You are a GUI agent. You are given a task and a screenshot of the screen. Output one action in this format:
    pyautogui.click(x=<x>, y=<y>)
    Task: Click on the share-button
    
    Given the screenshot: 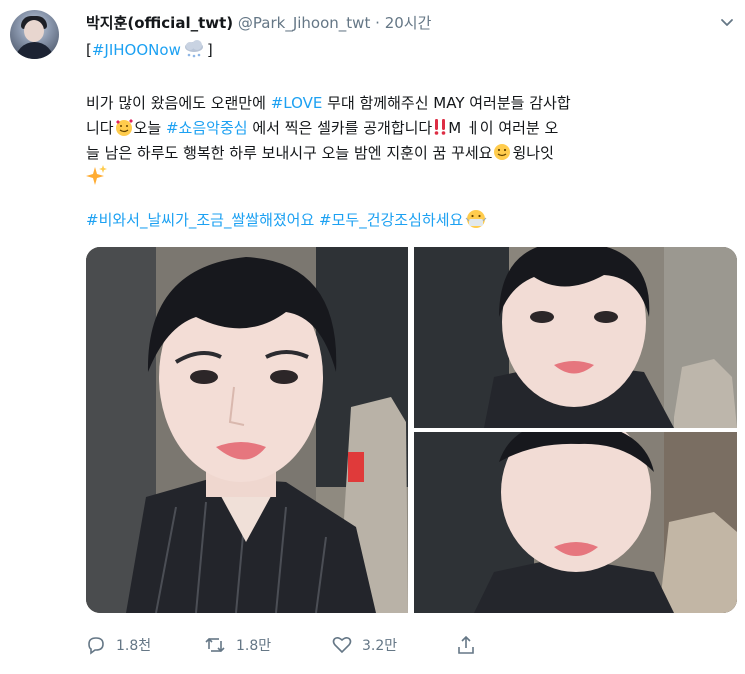 What is the action you would take?
    pyautogui.click(x=471, y=645)
    